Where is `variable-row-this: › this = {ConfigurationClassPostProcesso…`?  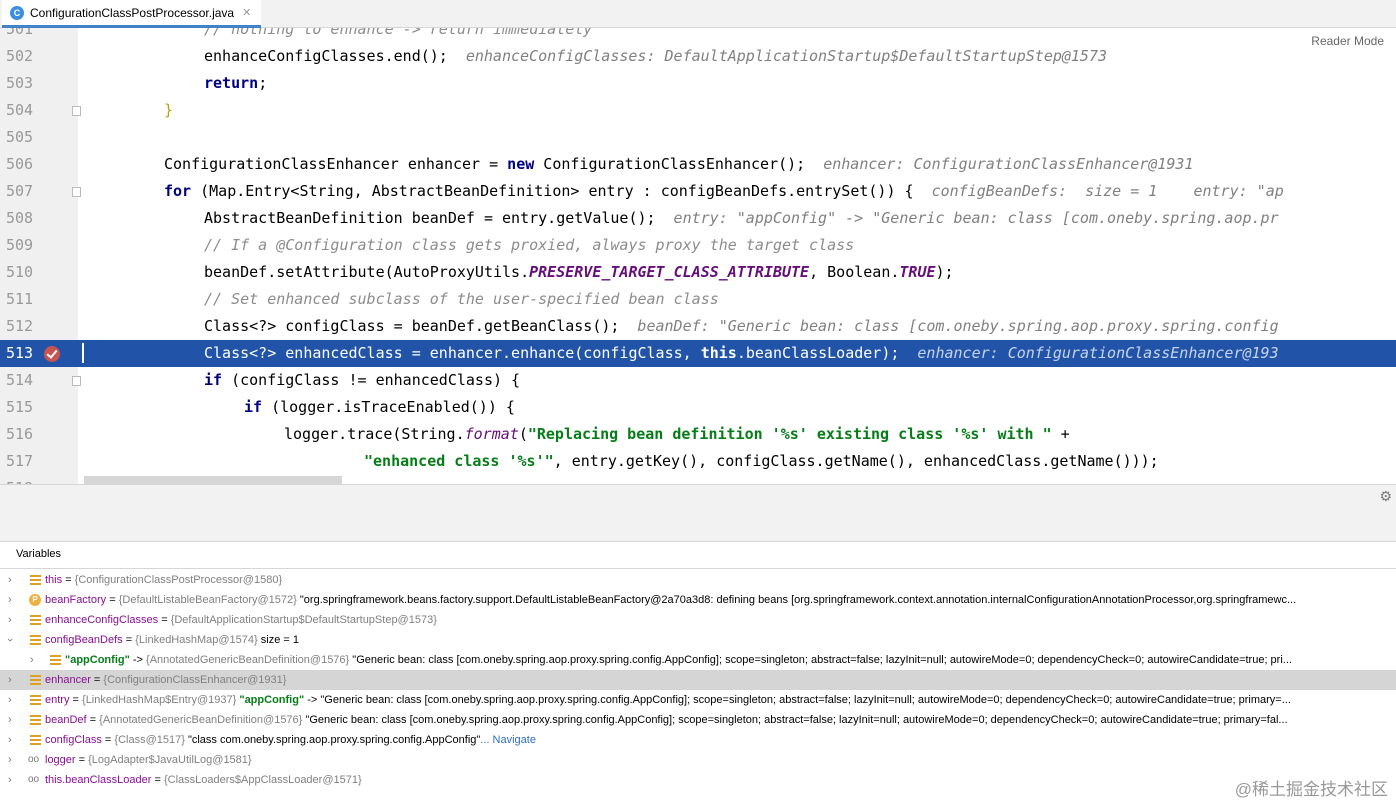
variable-row-this: › this = {ConfigurationClassPostProcesso… is located at coordinates (698, 580).